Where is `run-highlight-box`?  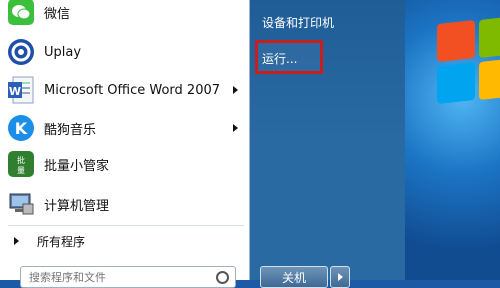
run-highlight-box is located at coordinates (289, 57).